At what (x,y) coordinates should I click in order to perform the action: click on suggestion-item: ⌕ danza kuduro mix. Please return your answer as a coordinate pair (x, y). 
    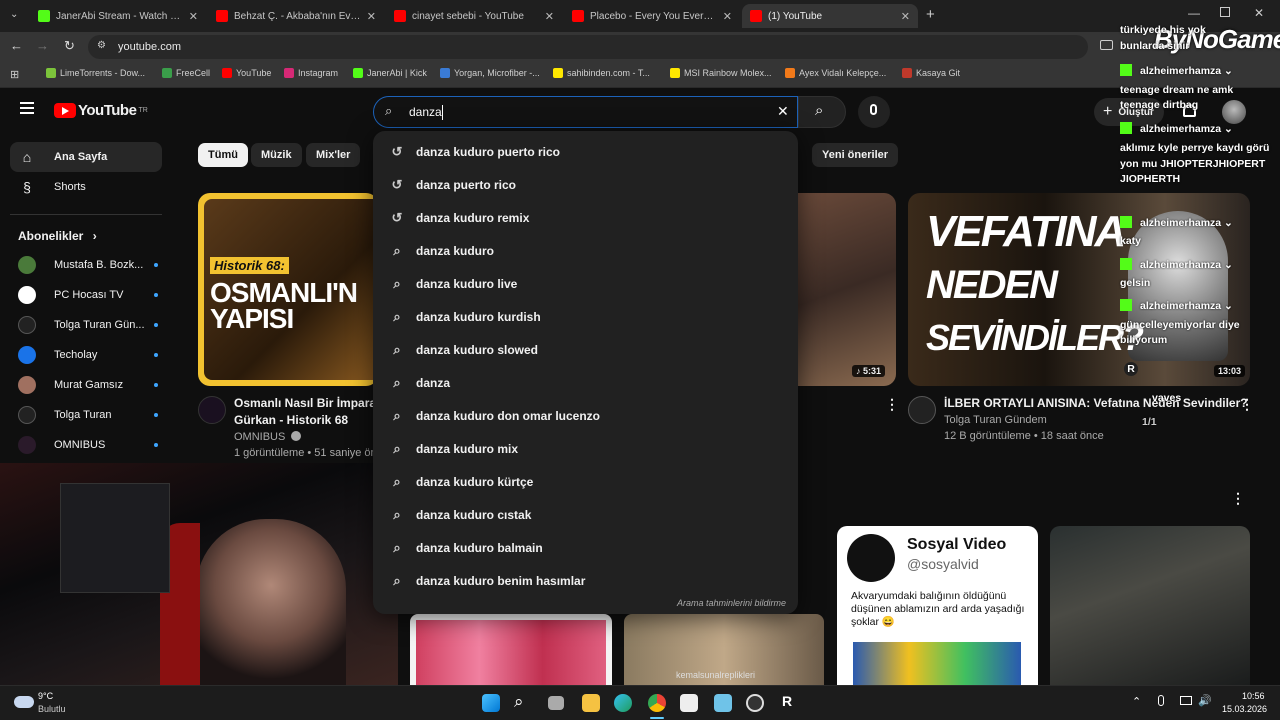
    Looking at the image, I should click on (585, 448).